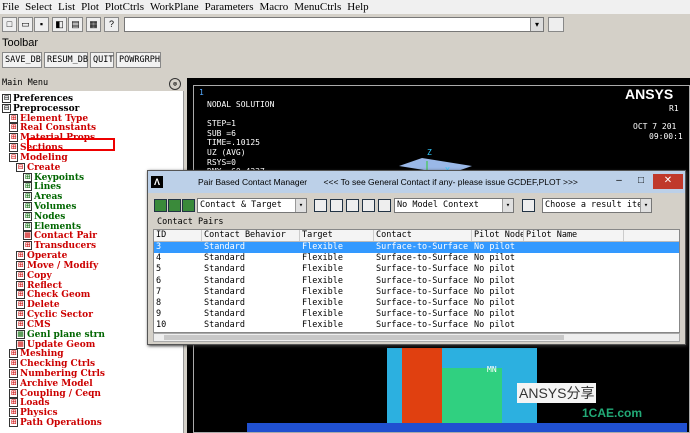  Describe the element at coordinates (102, 60) in the screenshot. I see `quit-button: QUIT` at that location.